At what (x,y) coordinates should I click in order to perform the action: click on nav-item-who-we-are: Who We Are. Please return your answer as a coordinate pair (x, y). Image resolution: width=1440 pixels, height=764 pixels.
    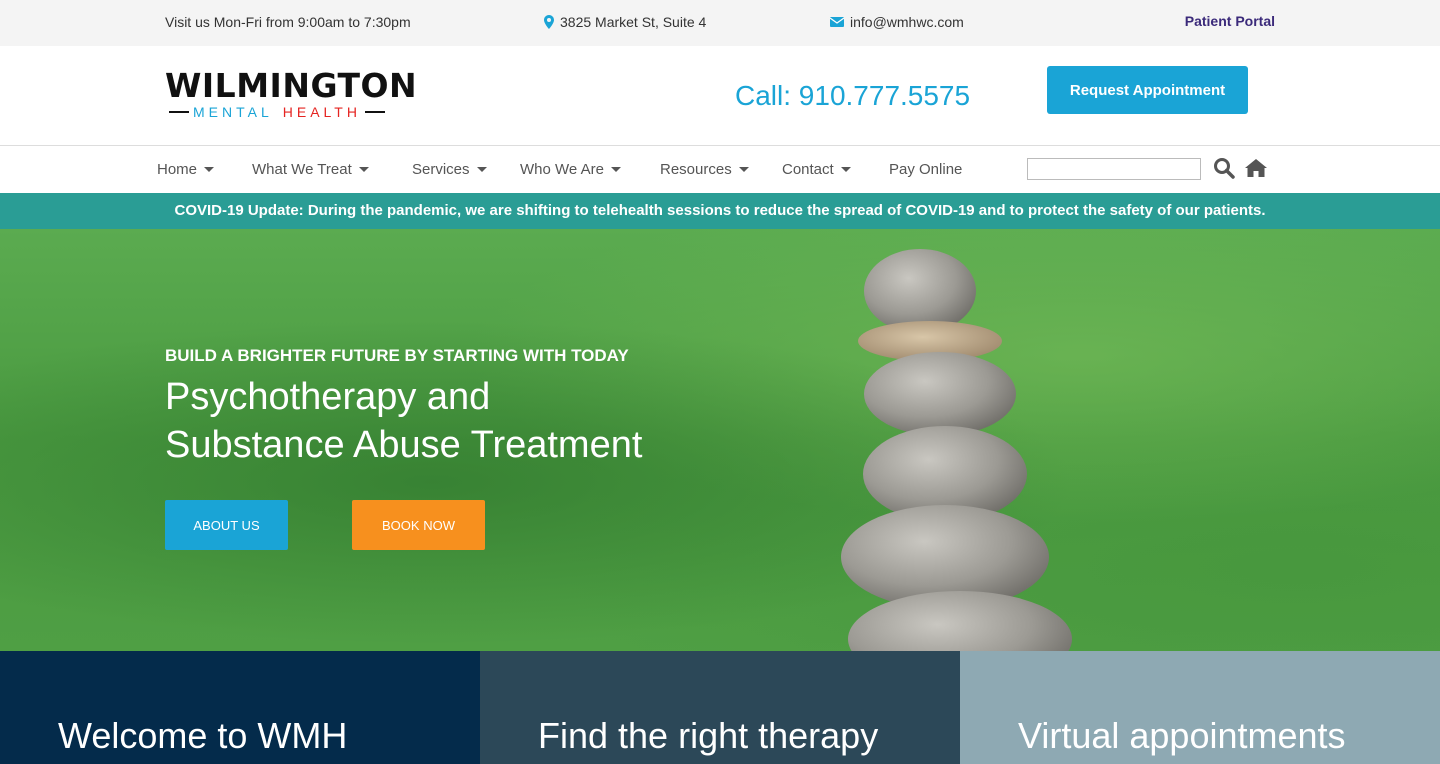
    Looking at the image, I should click on (570, 169).